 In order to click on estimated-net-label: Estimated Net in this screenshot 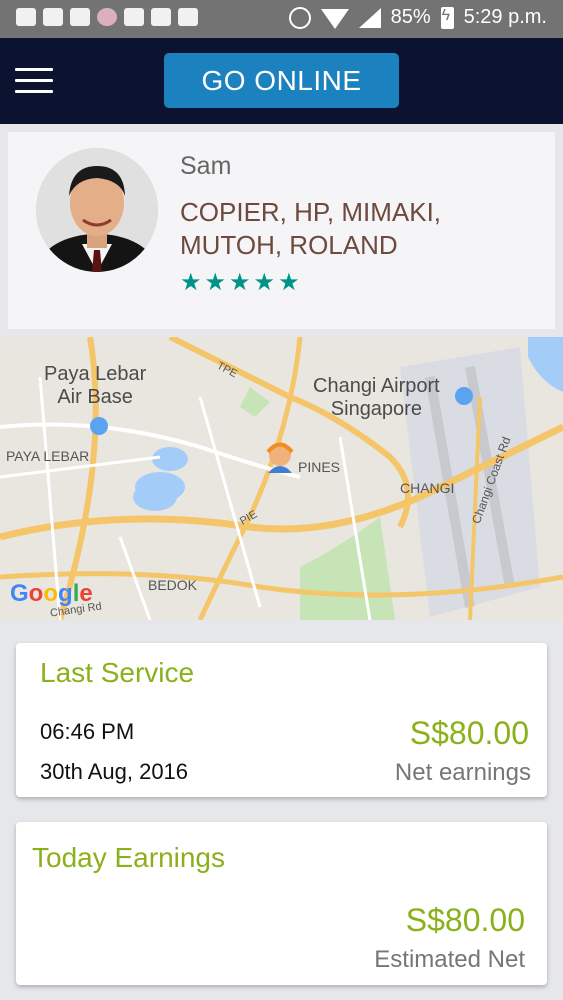, I will do `click(449, 959)`.